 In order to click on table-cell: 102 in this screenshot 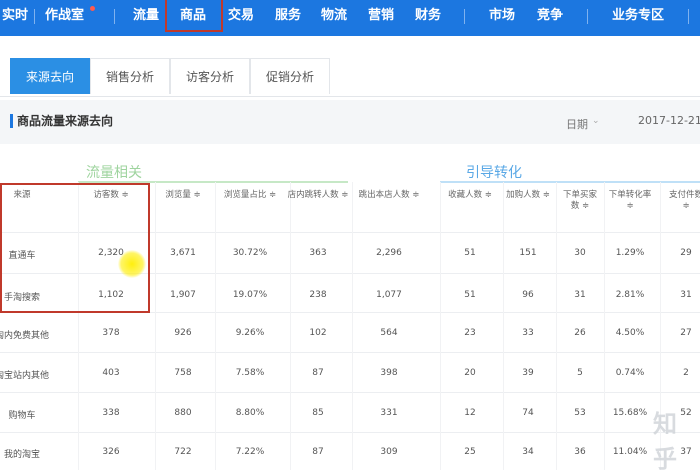, I will do `click(318, 333)`.